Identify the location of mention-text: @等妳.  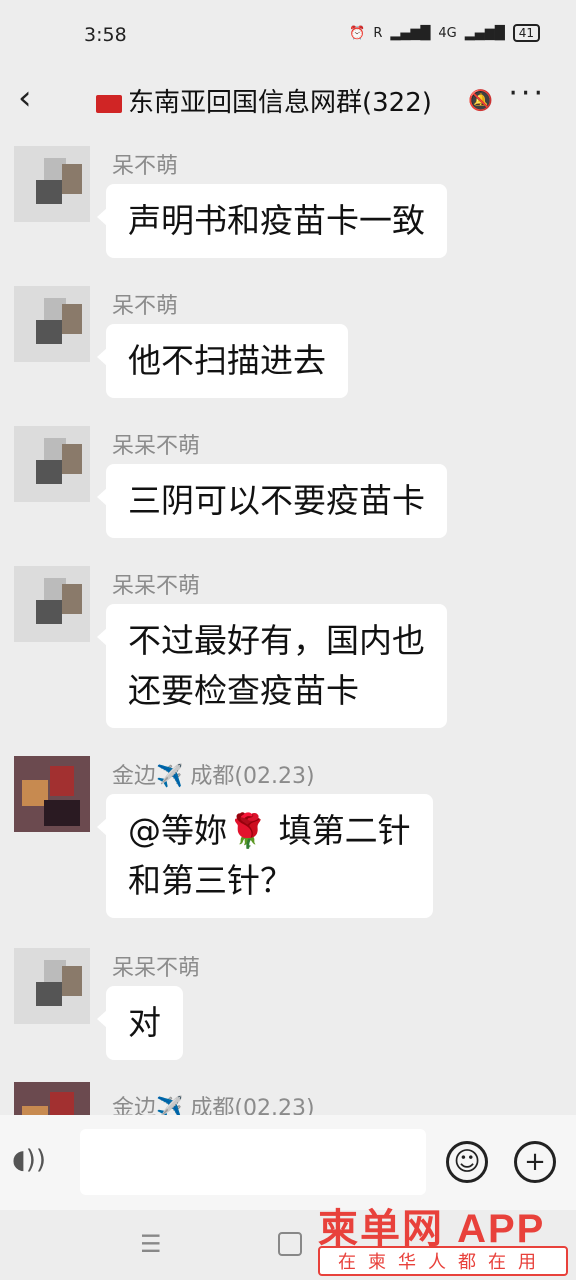
(177, 830).